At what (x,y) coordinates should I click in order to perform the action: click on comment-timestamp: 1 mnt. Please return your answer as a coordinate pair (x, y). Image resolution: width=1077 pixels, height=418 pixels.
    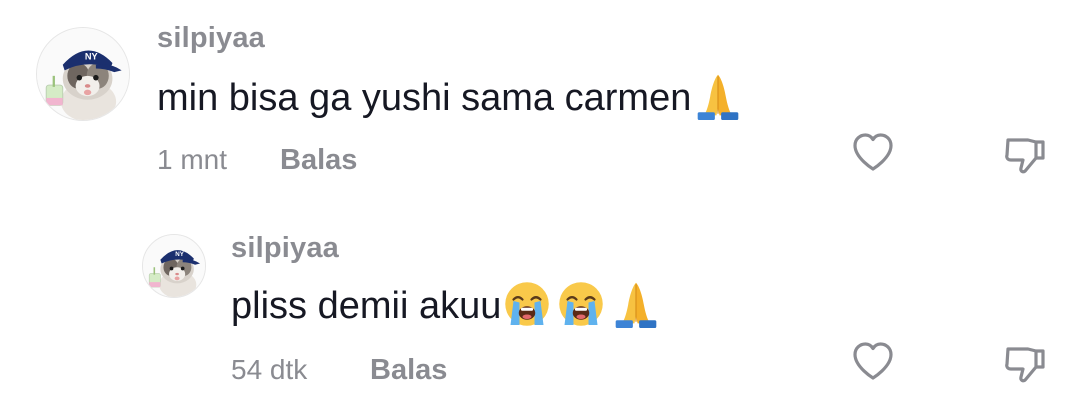
    Looking at the image, I should click on (192, 159).